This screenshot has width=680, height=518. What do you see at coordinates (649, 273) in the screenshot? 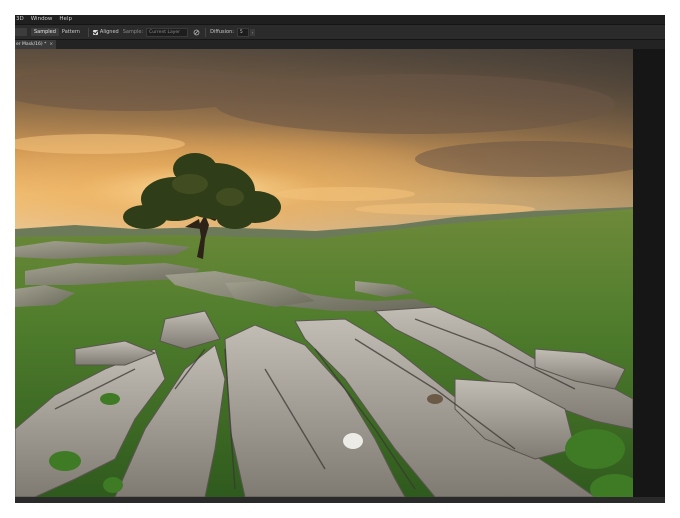
I see `canvas-pasteboard` at bounding box center [649, 273].